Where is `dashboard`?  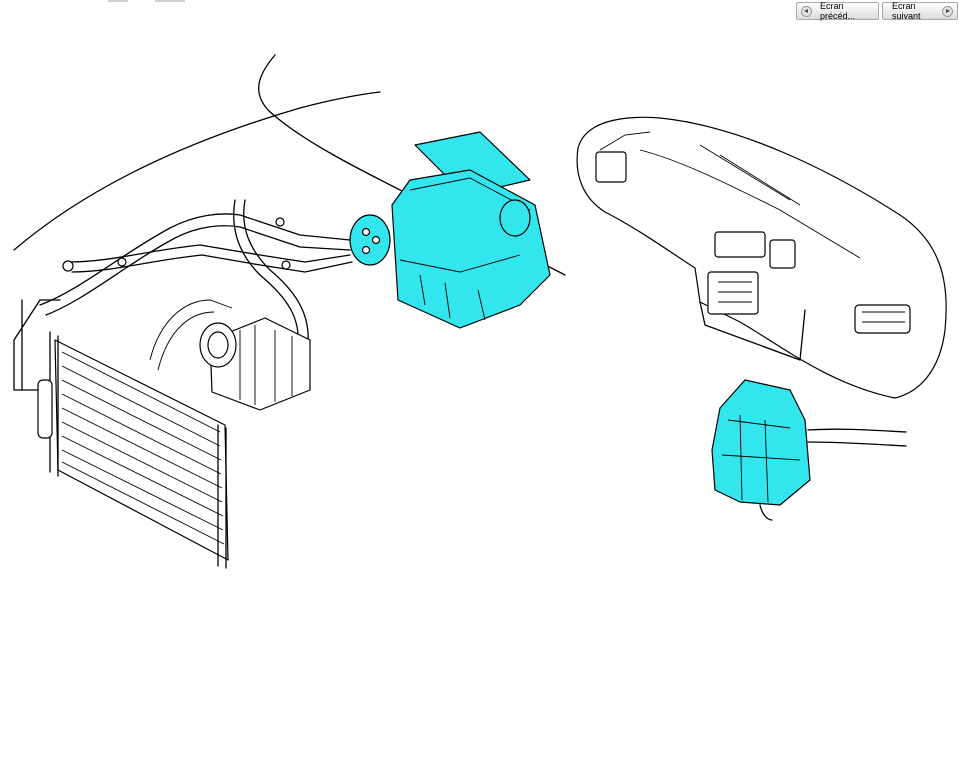
dashboard is located at coordinates (761, 257).